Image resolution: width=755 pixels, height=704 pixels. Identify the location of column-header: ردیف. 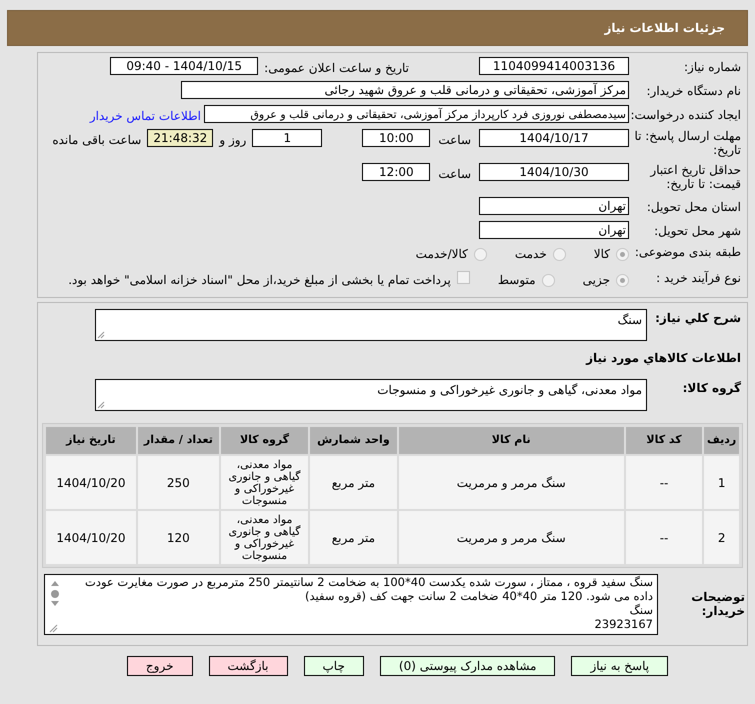
(721, 440).